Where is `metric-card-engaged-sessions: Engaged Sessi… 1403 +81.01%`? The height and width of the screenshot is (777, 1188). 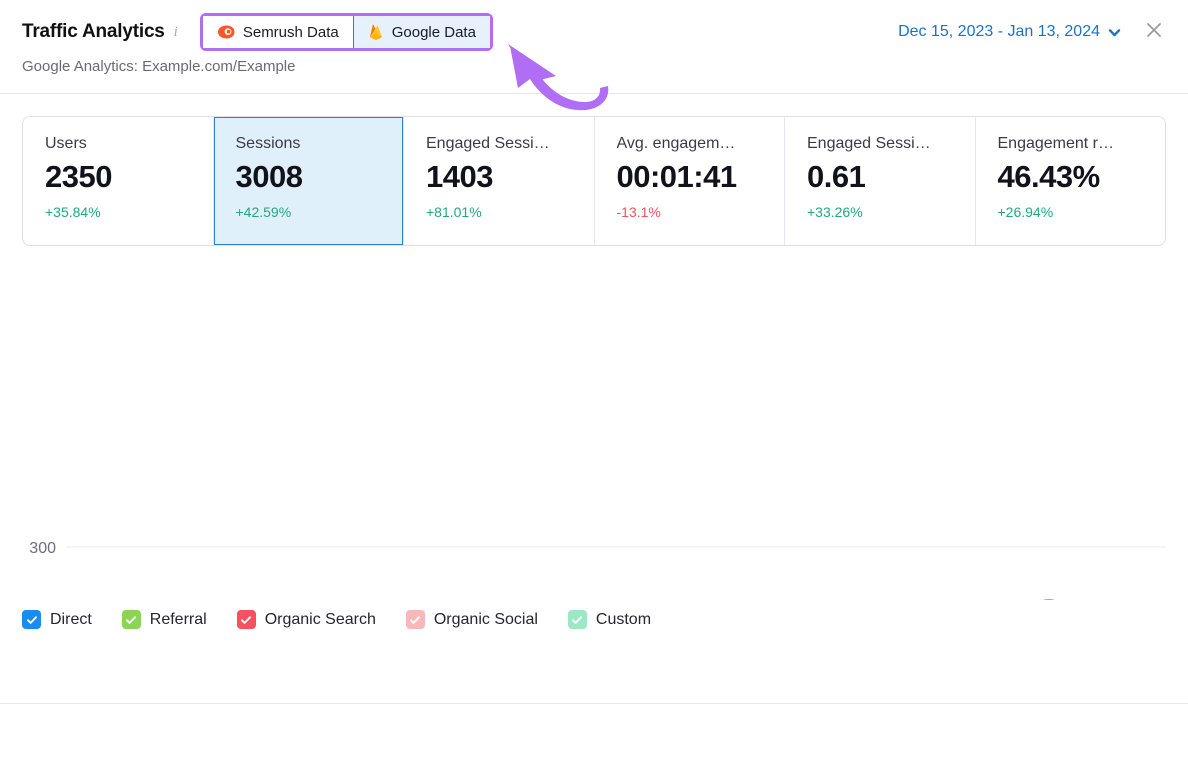 metric-card-engaged-sessions: Engaged Sessi… 1403 +81.01% is located at coordinates (499, 181).